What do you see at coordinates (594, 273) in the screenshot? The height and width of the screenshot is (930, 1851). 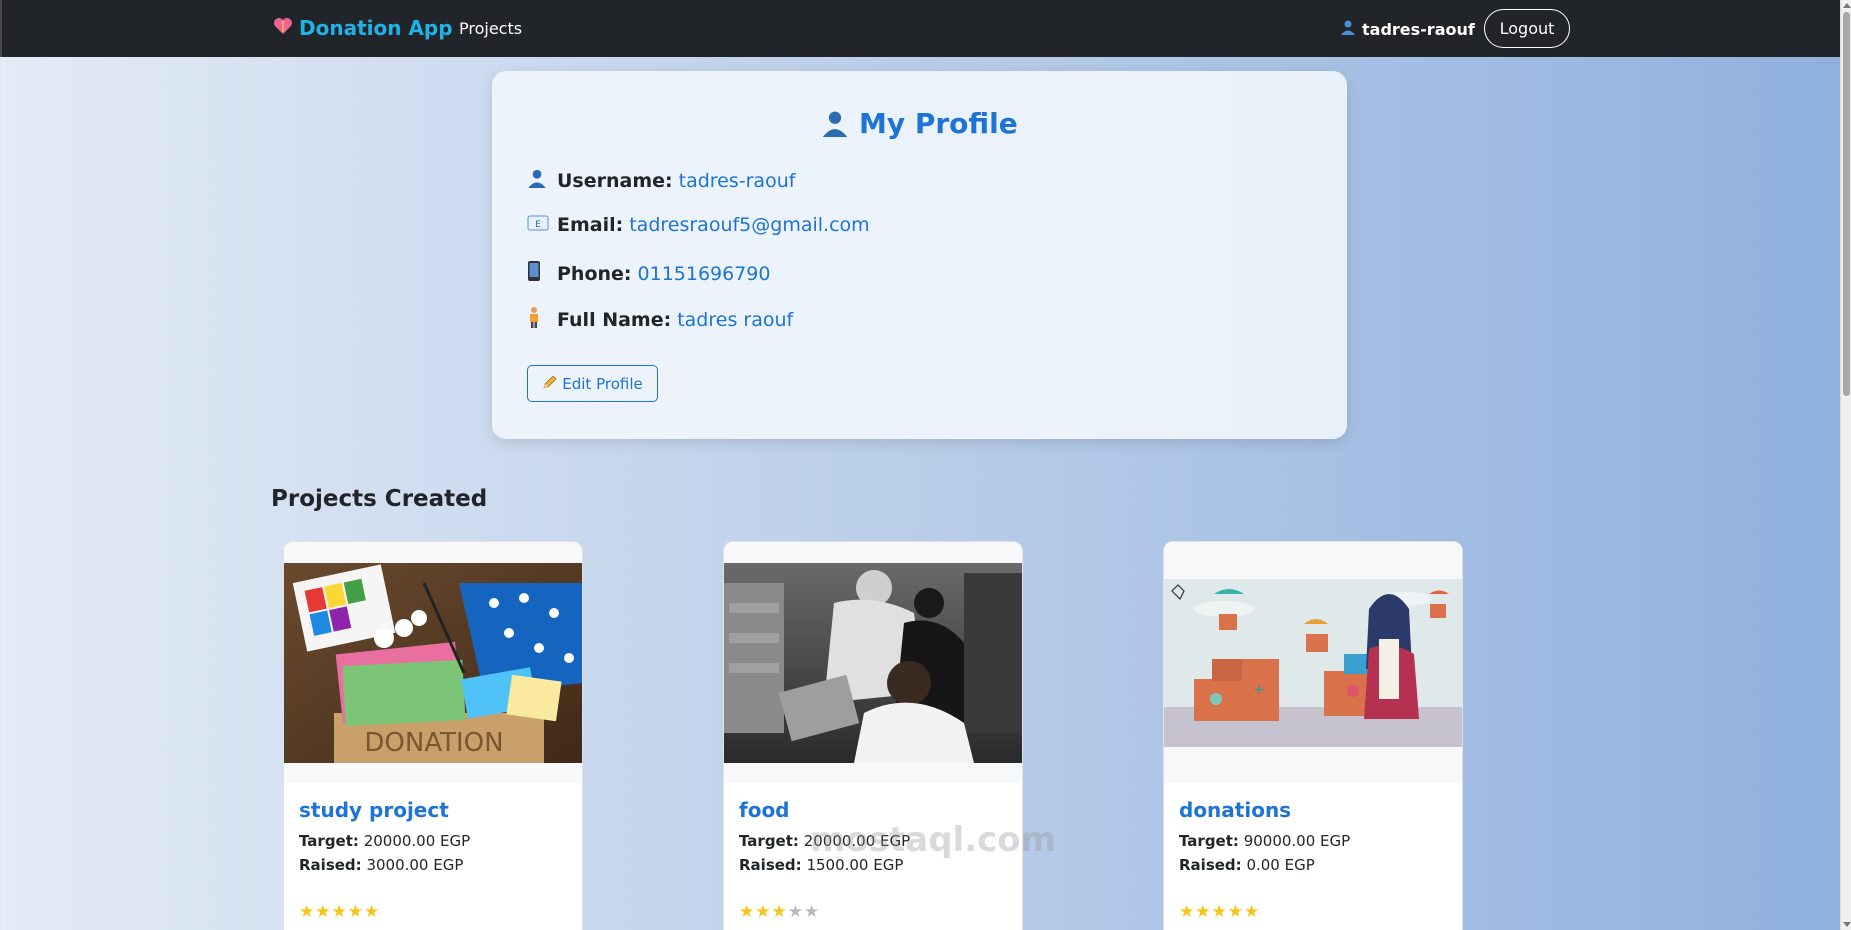 I see `profile-field-label: Phone:` at bounding box center [594, 273].